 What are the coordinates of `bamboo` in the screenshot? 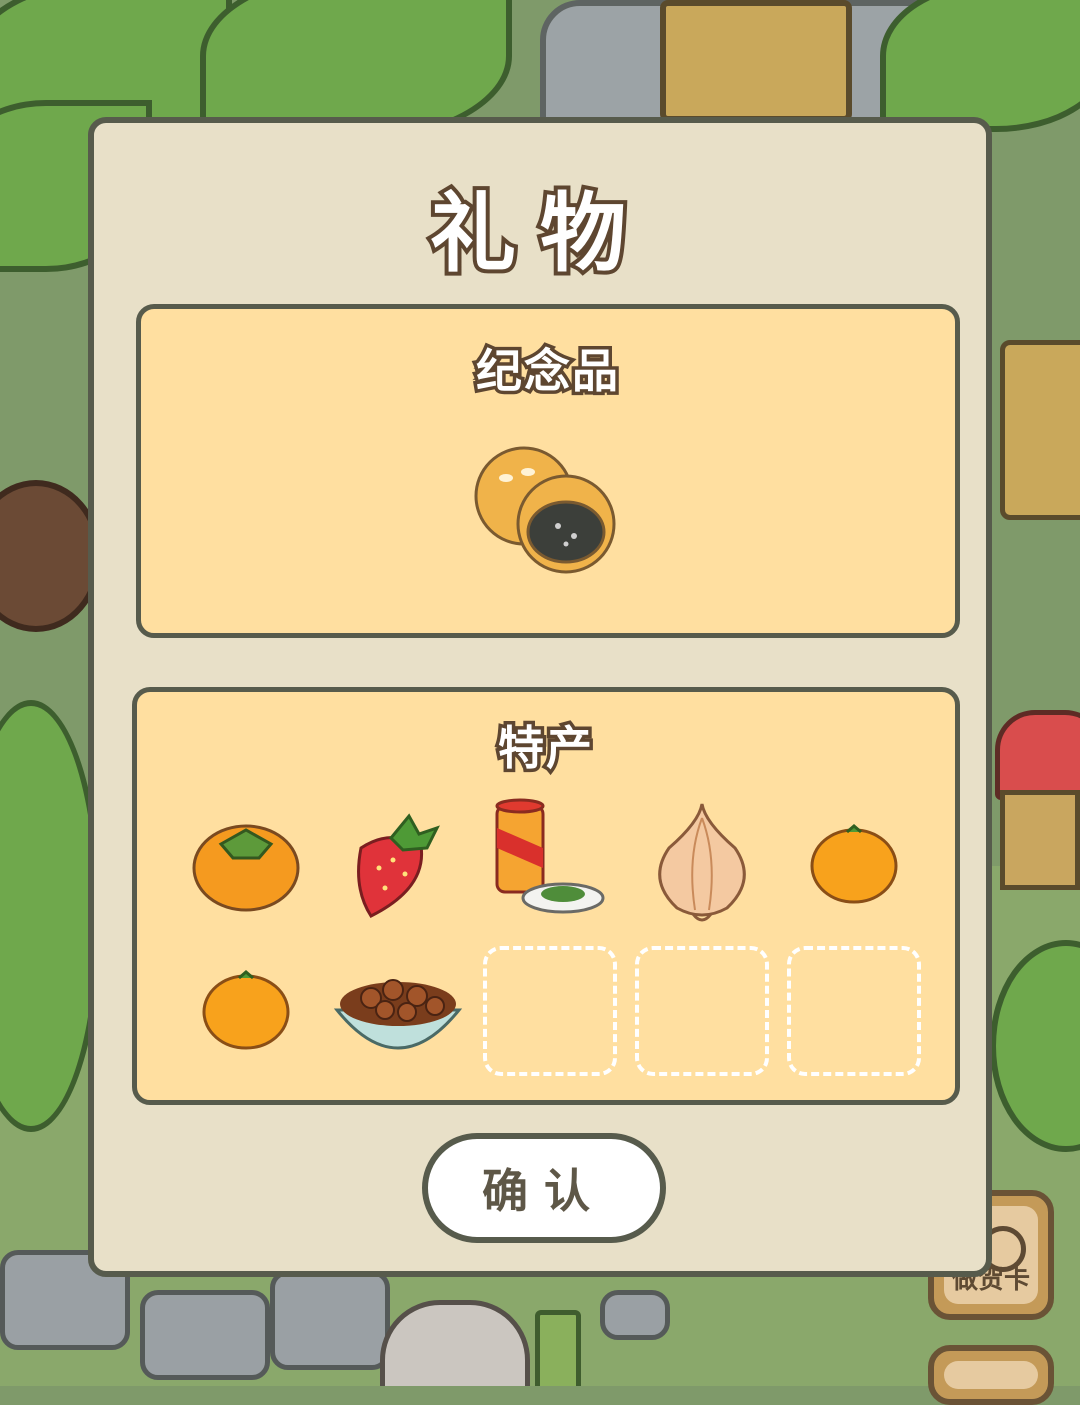 It's located at (558, 1348).